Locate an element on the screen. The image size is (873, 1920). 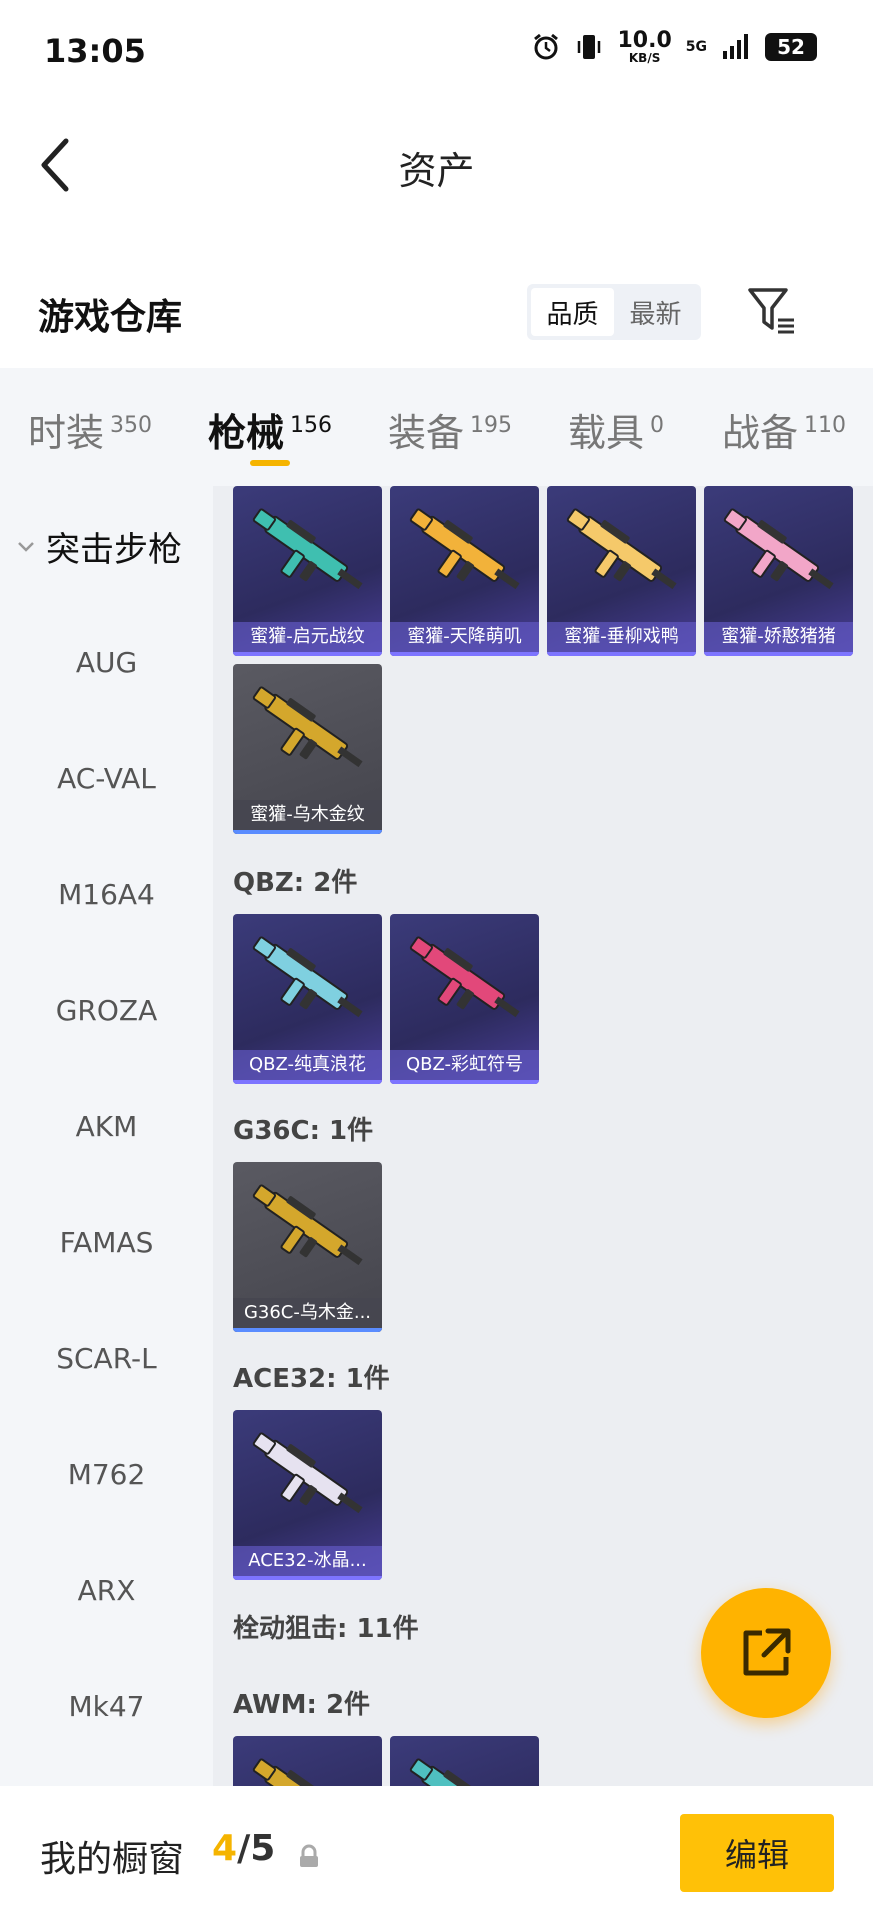
skin-card: 蜜獾-娇憨猪猪 is located at coordinates (778, 571).